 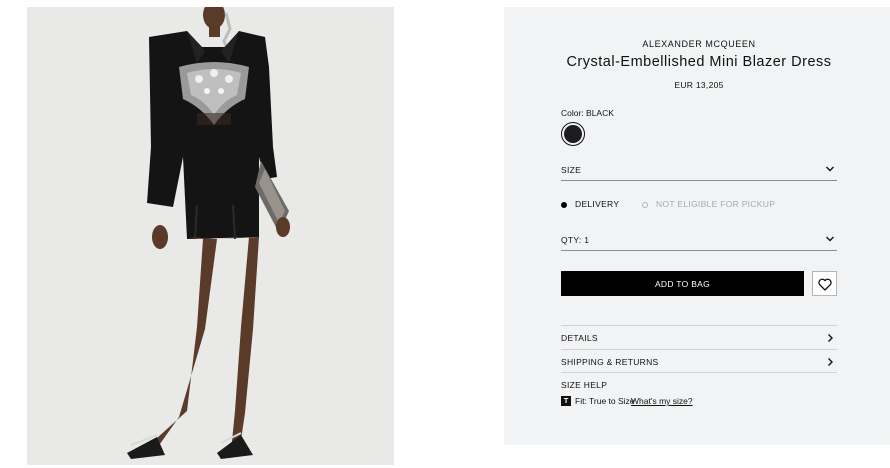 What do you see at coordinates (597, 204) in the screenshot?
I see `delivery-label: DELIVERY` at bounding box center [597, 204].